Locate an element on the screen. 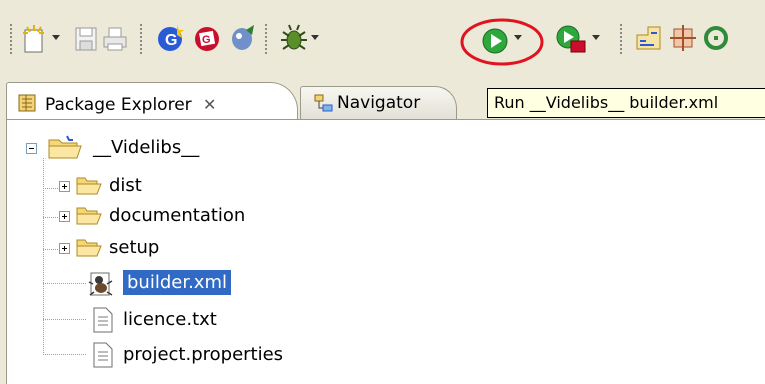  new-java-project-icon: G is located at coordinates (171, 40).